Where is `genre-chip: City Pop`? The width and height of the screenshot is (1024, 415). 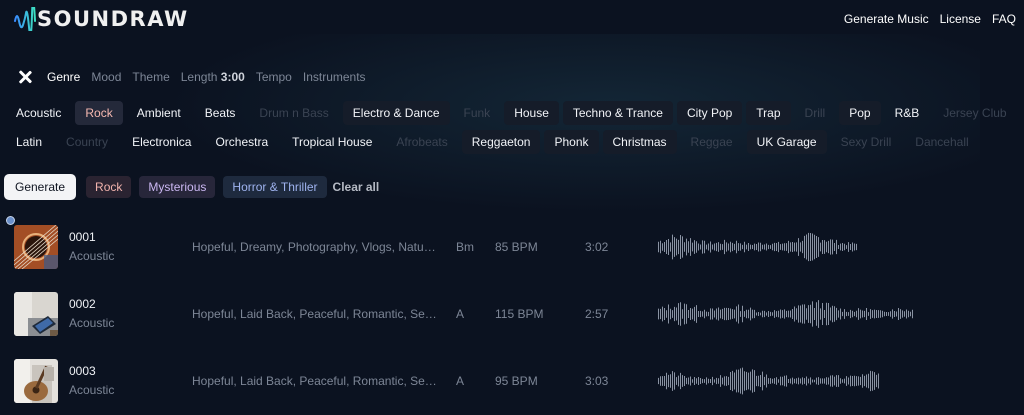 genre-chip: City Pop is located at coordinates (709, 113).